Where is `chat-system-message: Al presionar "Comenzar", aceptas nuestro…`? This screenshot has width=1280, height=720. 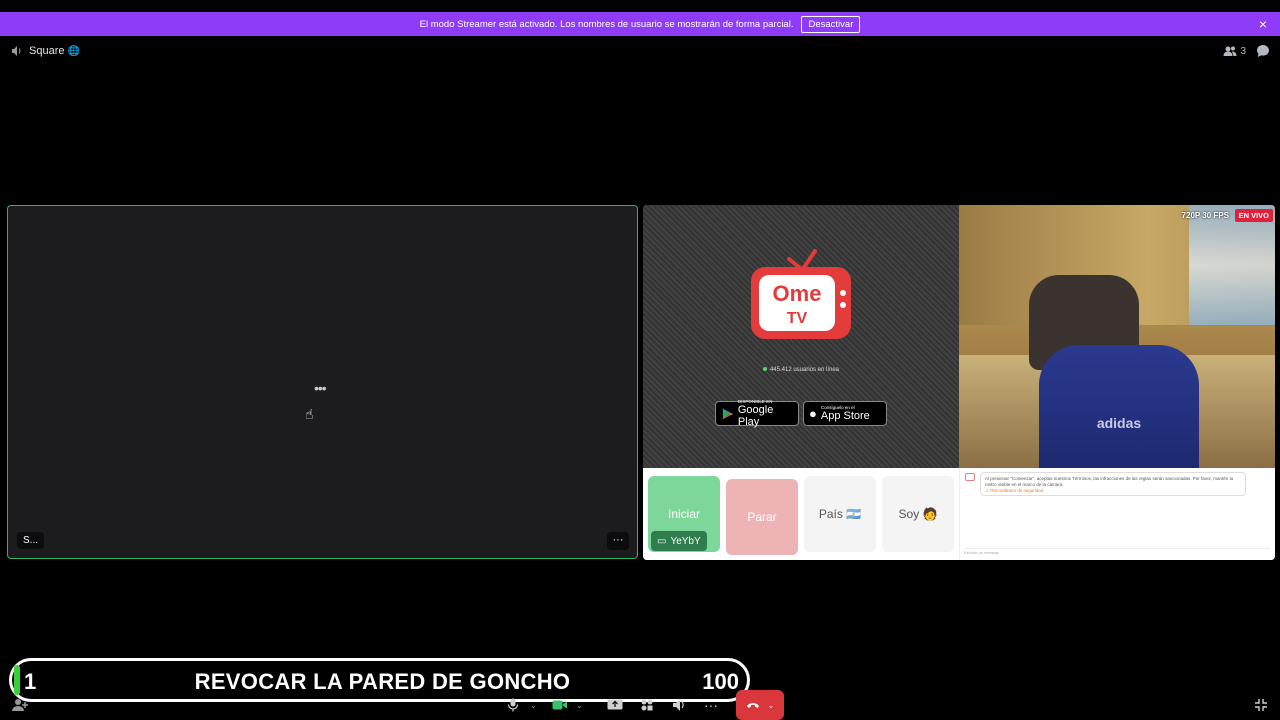
chat-system-message: Al presionar "Comenzar", aceptas nuestro… is located at coordinates (1113, 484).